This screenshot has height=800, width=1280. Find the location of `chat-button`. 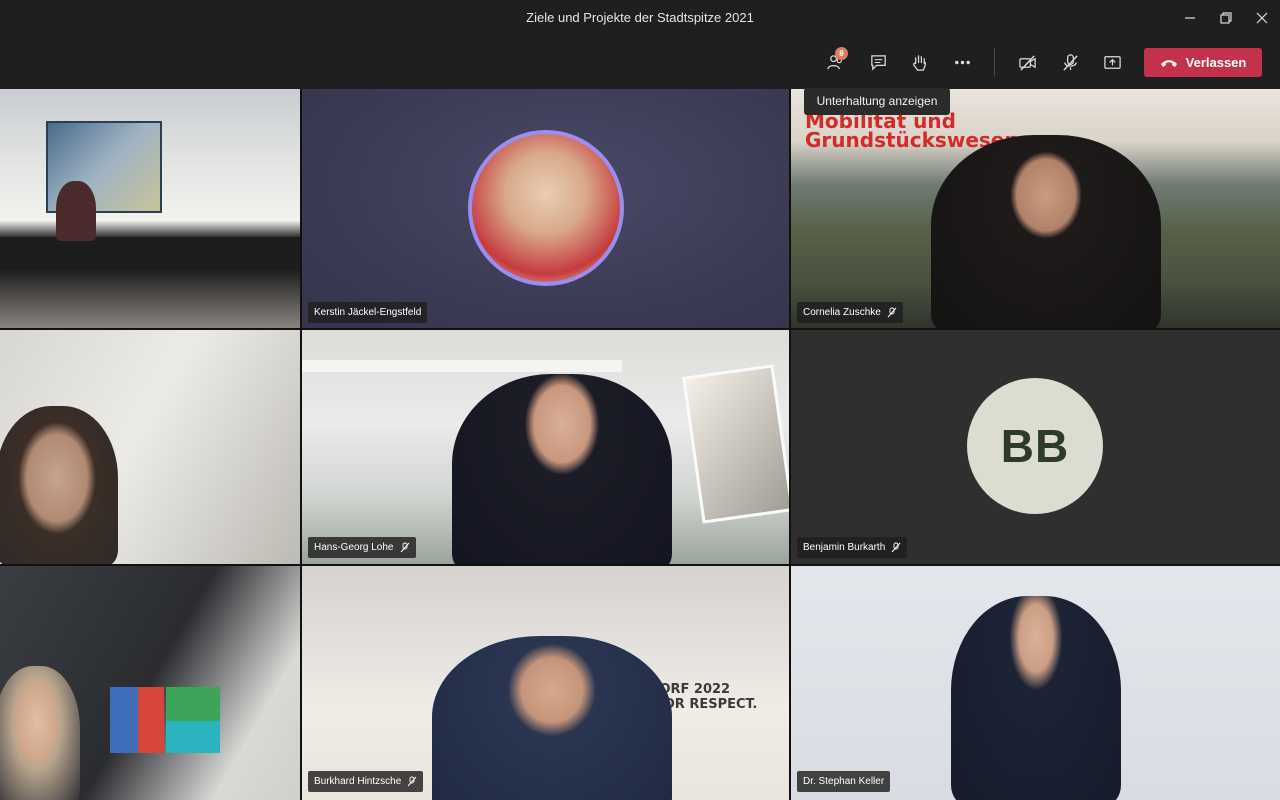

chat-button is located at coordinates (878, 62).